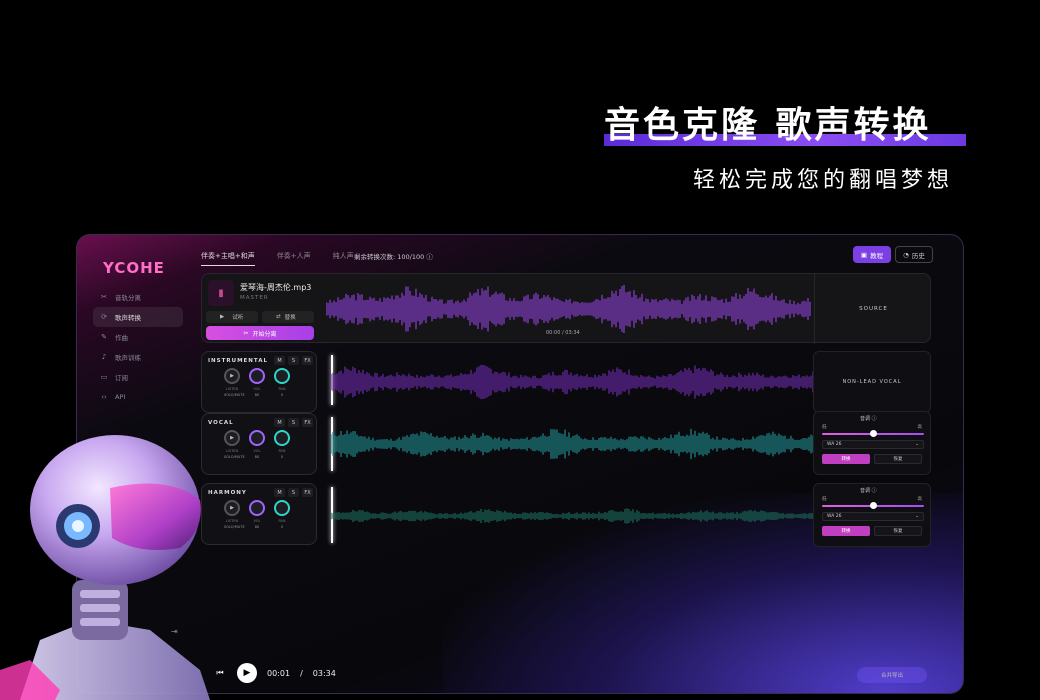  I want to click on remaining-conversions: 剩余转换次数: 100/100 ⓘ, so click(393, 256).